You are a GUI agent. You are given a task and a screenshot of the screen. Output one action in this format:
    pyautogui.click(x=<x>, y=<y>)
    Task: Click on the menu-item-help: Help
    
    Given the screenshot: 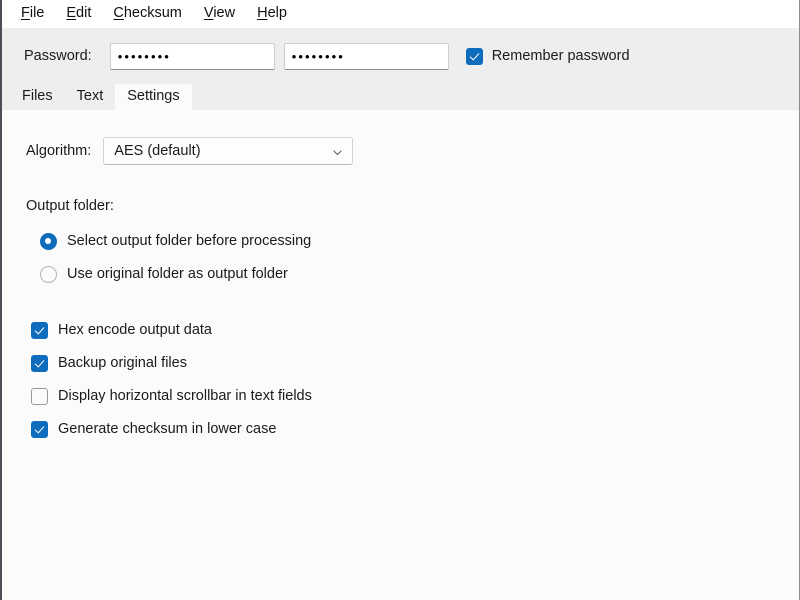 What is the action you would take?
    pyautogui.click(x=272, y=14)
    